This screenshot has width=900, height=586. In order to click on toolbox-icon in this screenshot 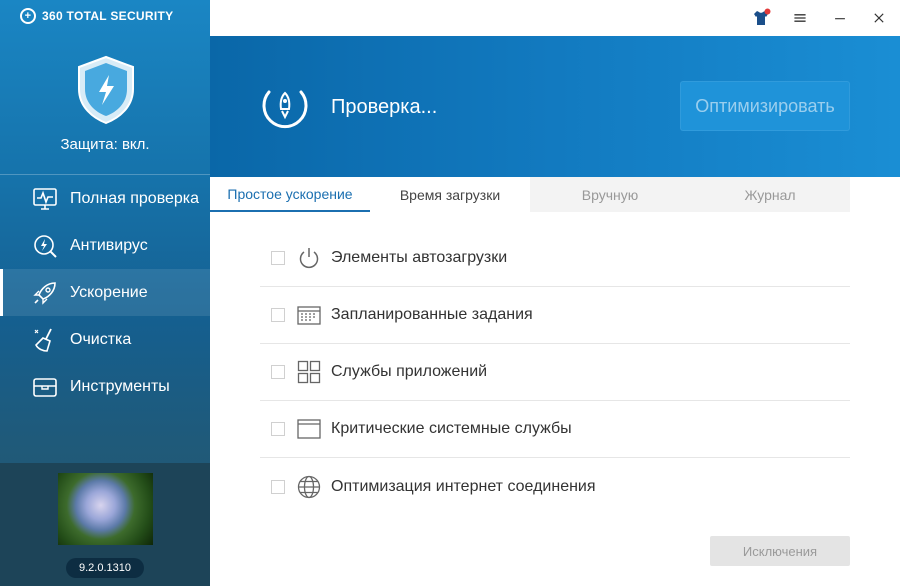, I will do `click(45, 387)`.